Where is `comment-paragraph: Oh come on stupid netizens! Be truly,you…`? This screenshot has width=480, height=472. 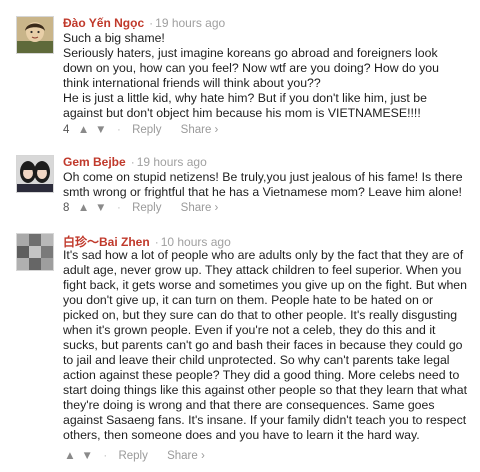 comment-paragraph: Oh come on stupid netizens! Be truly,you… is located at coordinates (263, 184).